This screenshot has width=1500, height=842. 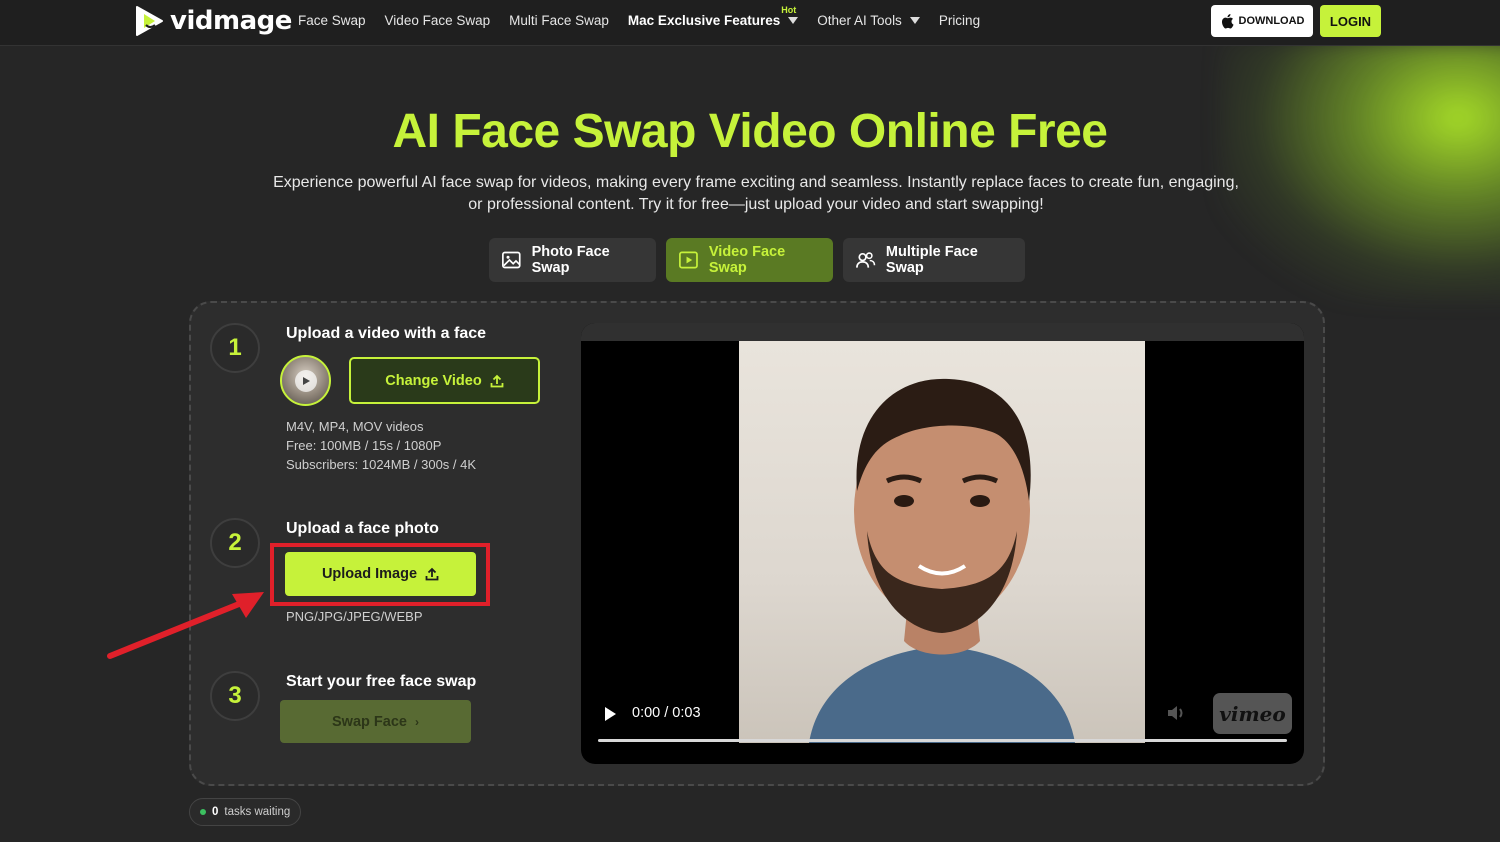 I want to click on chevron-right-icon: ›, so click(x=416, y=721).